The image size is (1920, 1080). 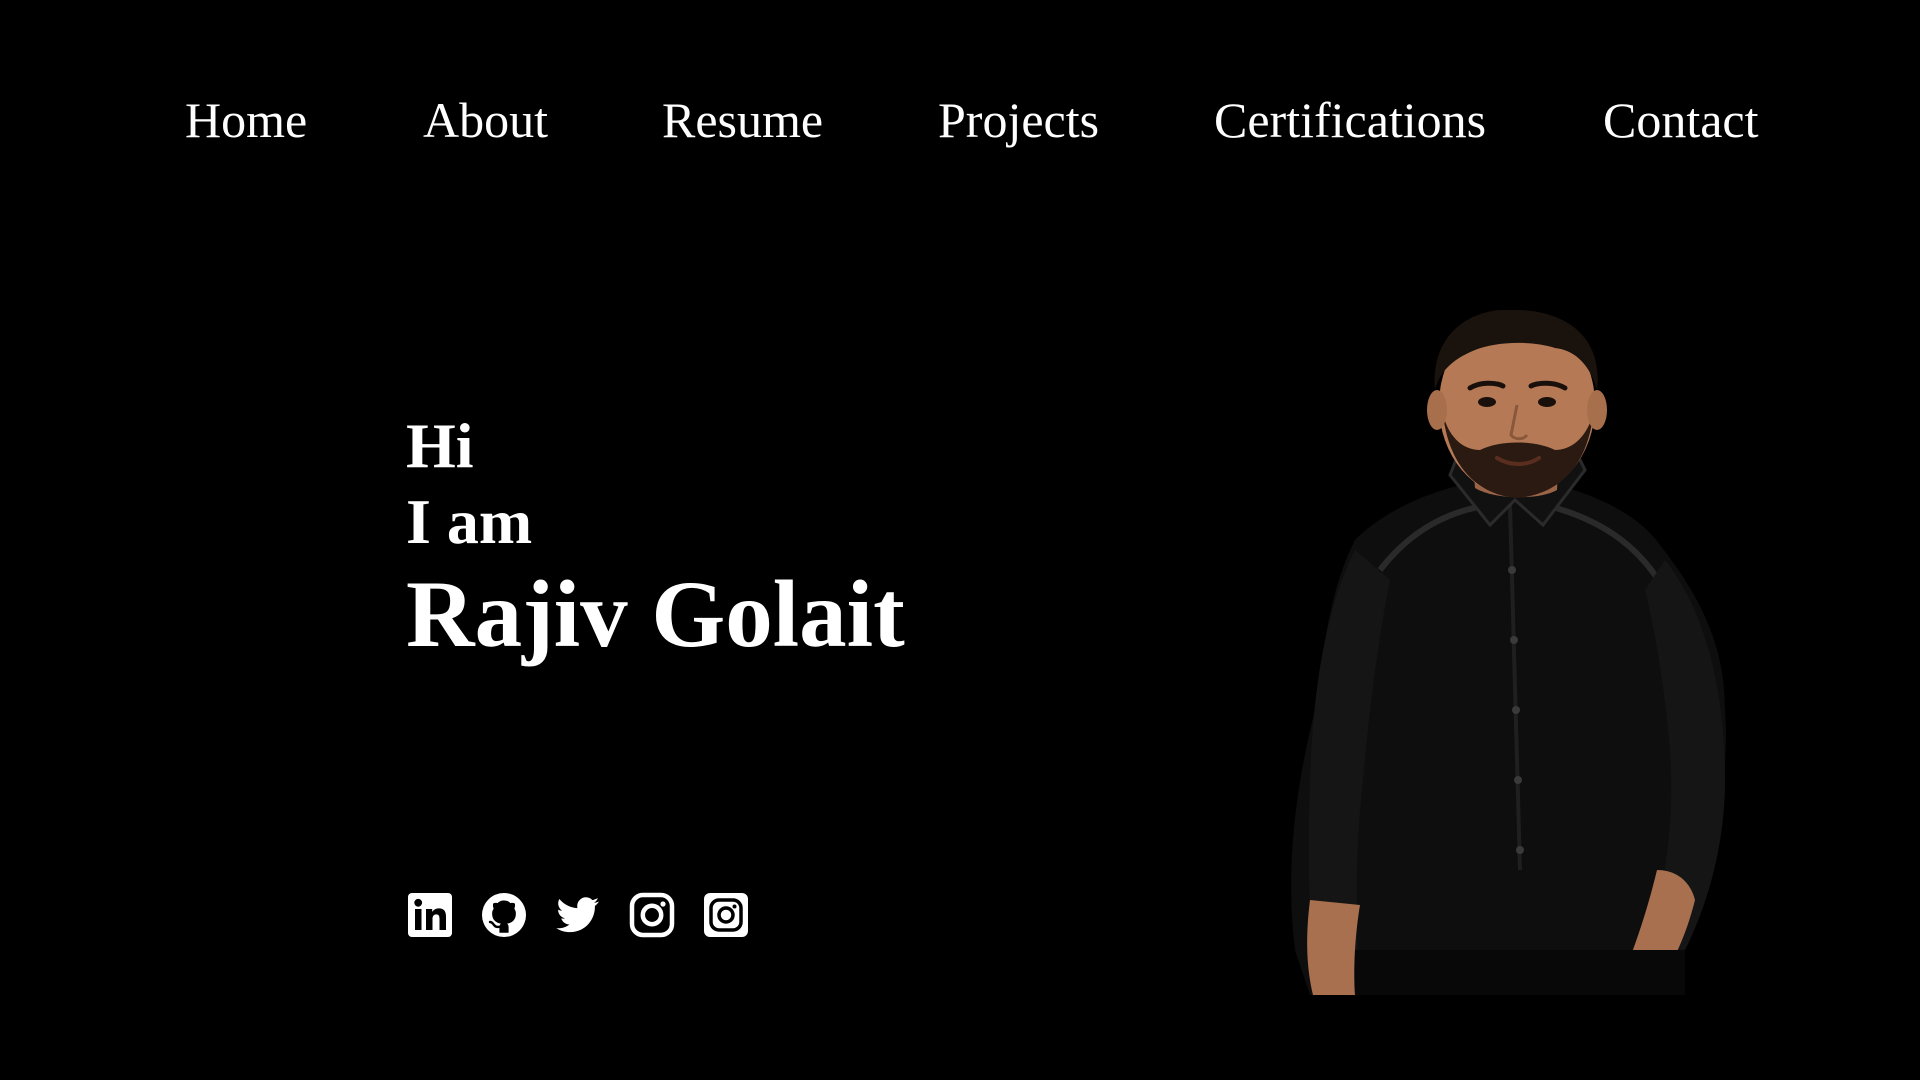 I want to click on nav-link-projects: Projects, so click(x=1018, y=120).